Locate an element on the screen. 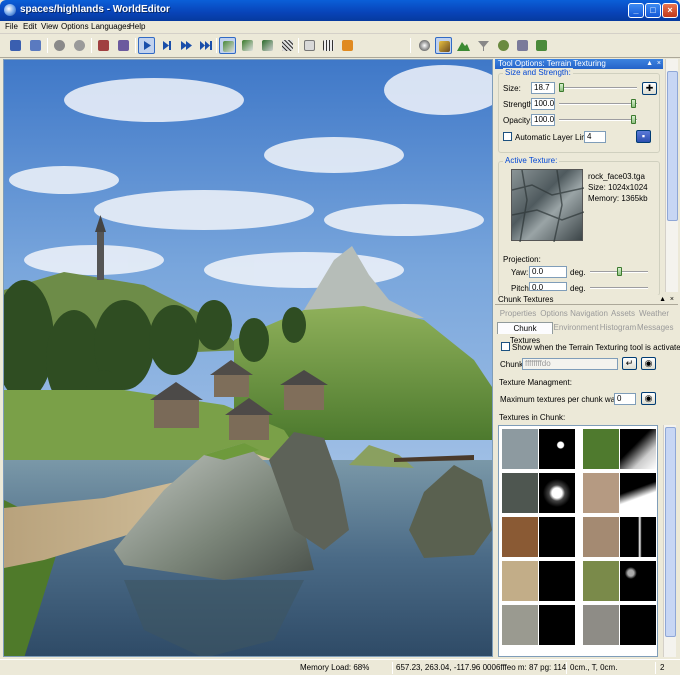 This screenshot has height=675, width=680. menu-edit: Edit is located at coordinates (30, 26).